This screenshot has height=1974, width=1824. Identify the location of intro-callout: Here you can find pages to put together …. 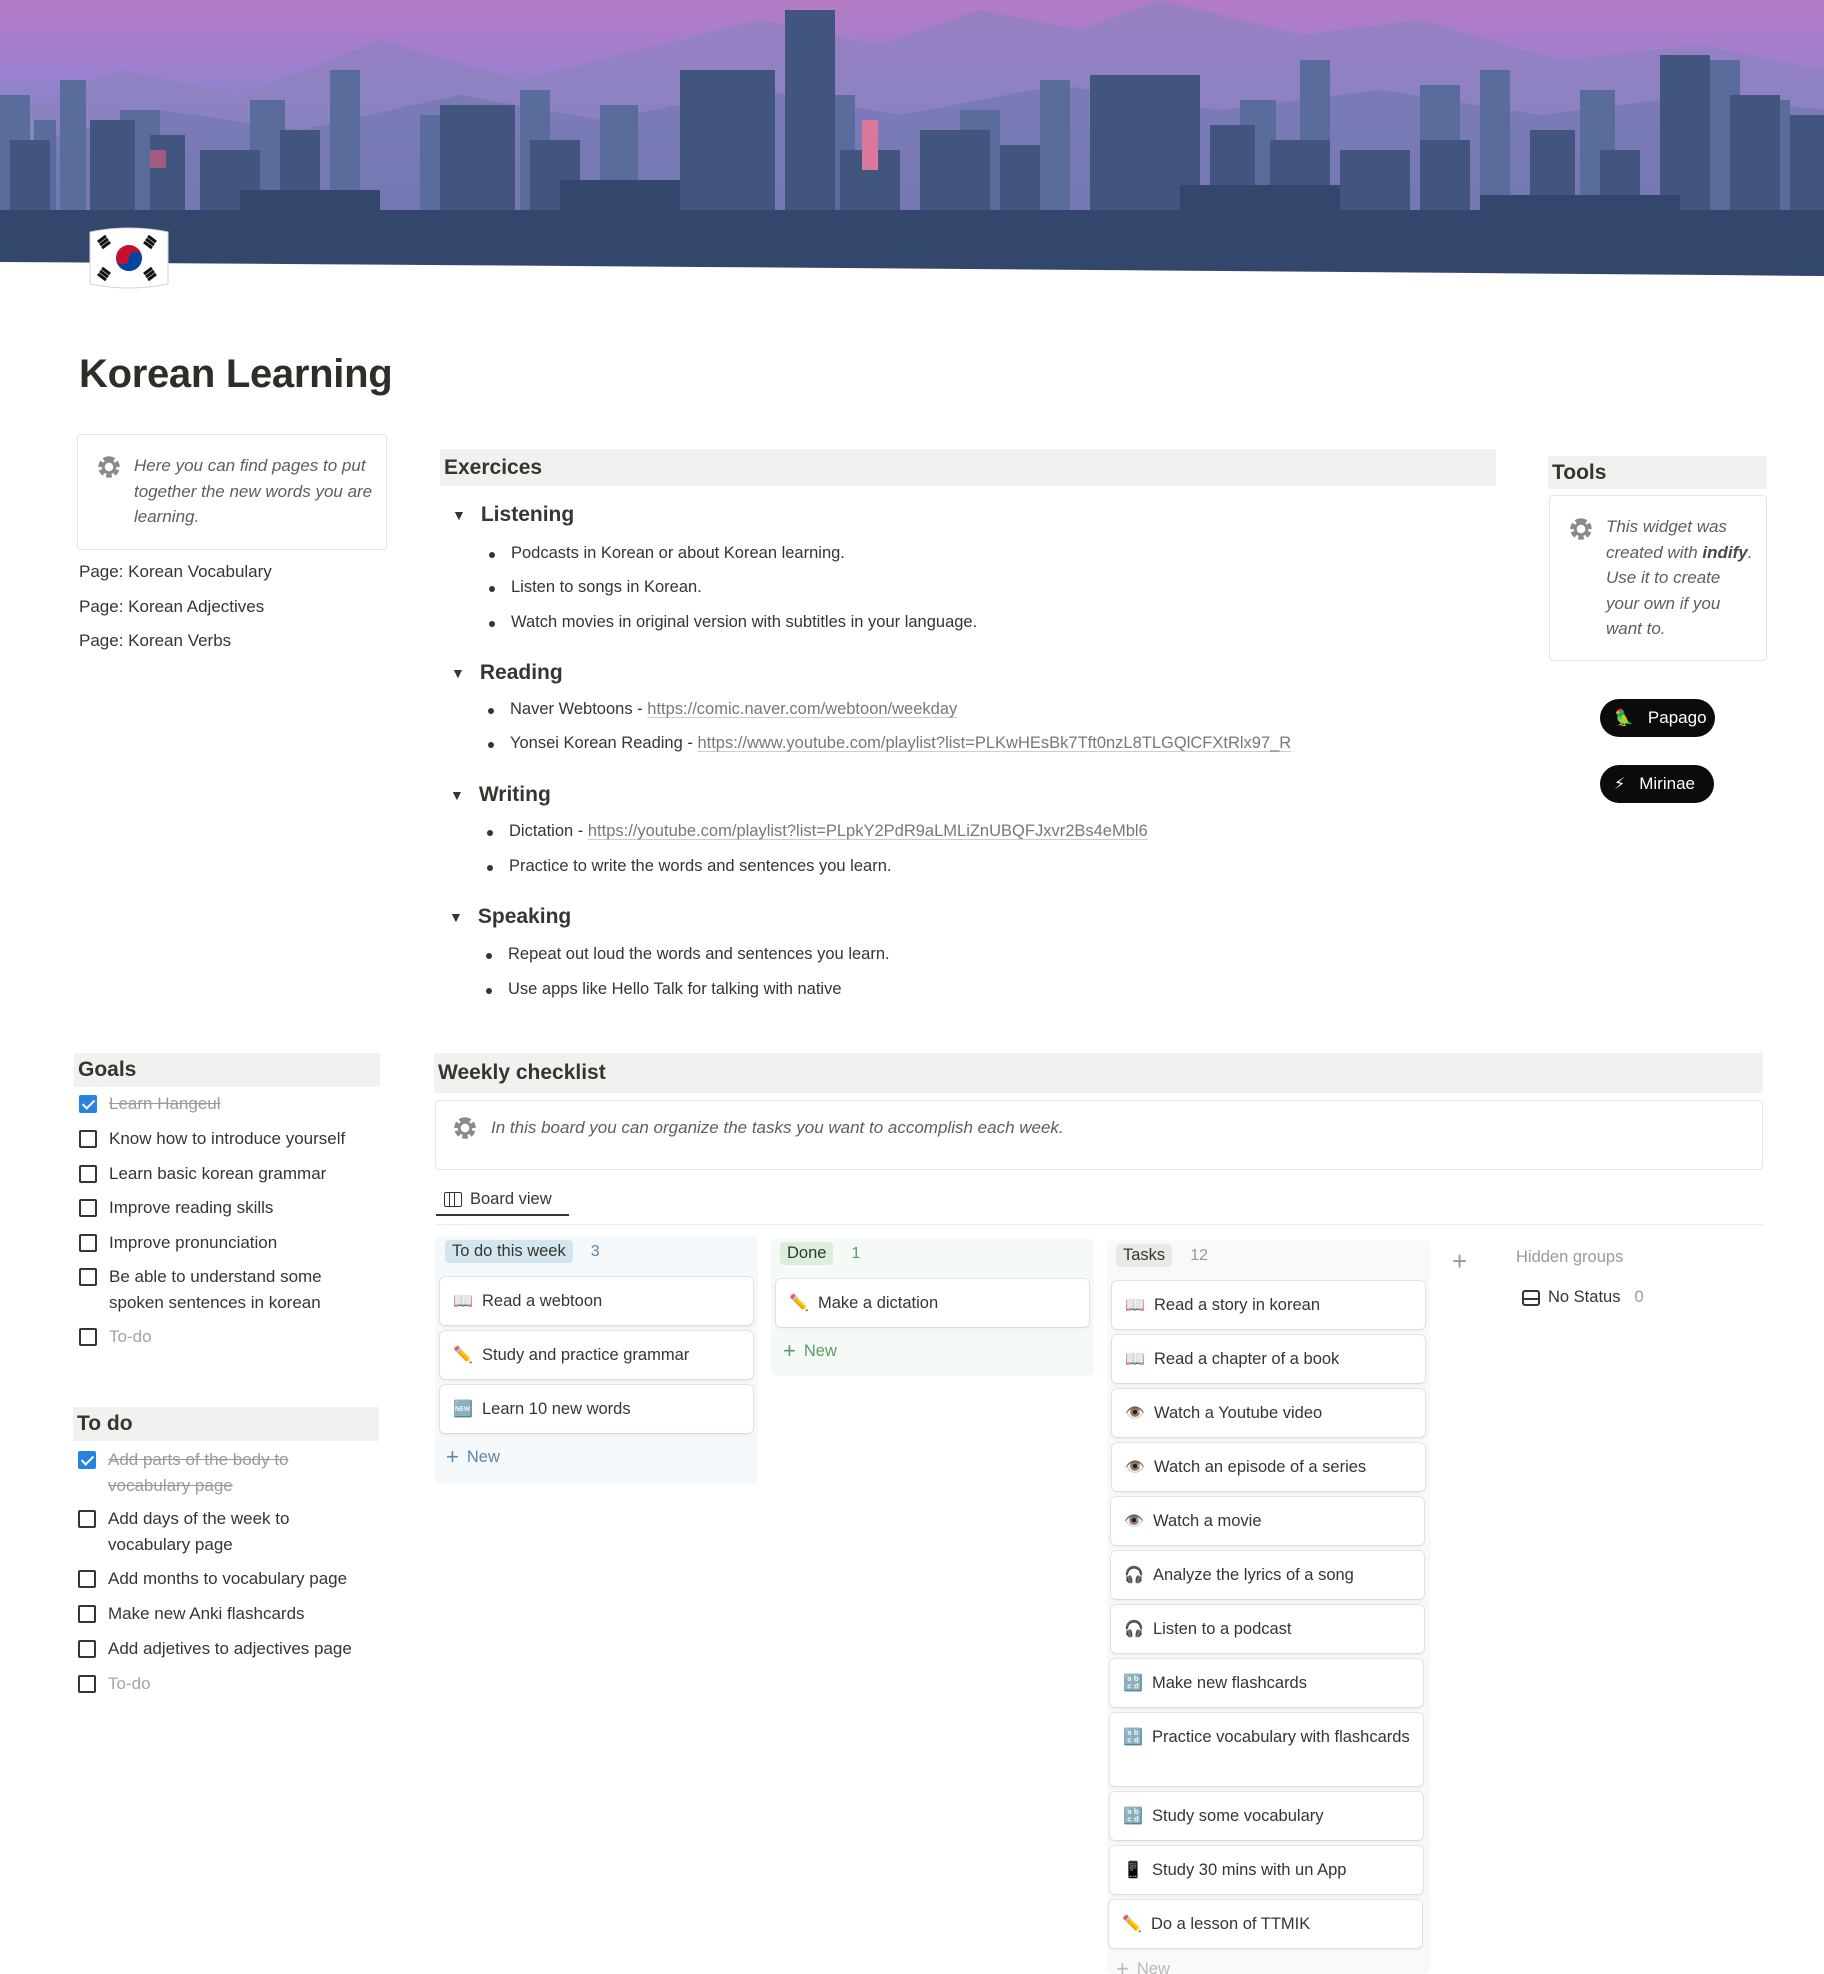
(232, 492).